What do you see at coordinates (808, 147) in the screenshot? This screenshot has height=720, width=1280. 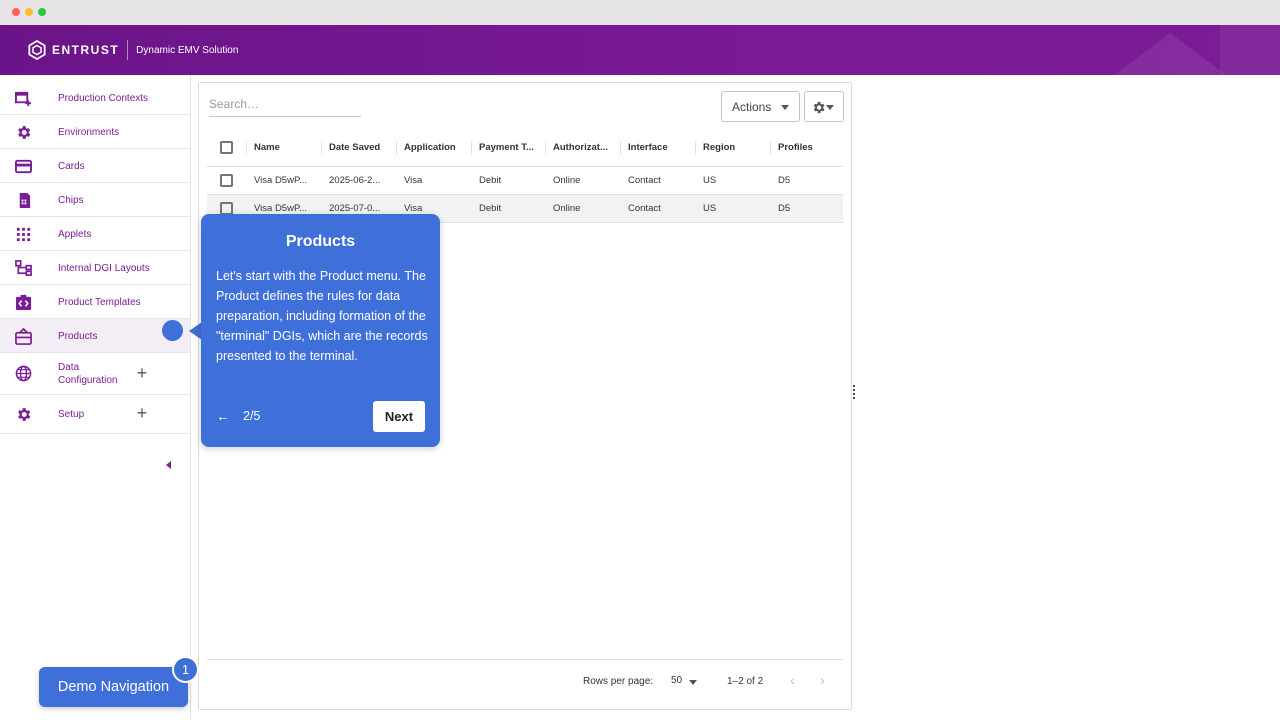 I see `column-header-profiles: Profiles` at bounding box center [808, 147].